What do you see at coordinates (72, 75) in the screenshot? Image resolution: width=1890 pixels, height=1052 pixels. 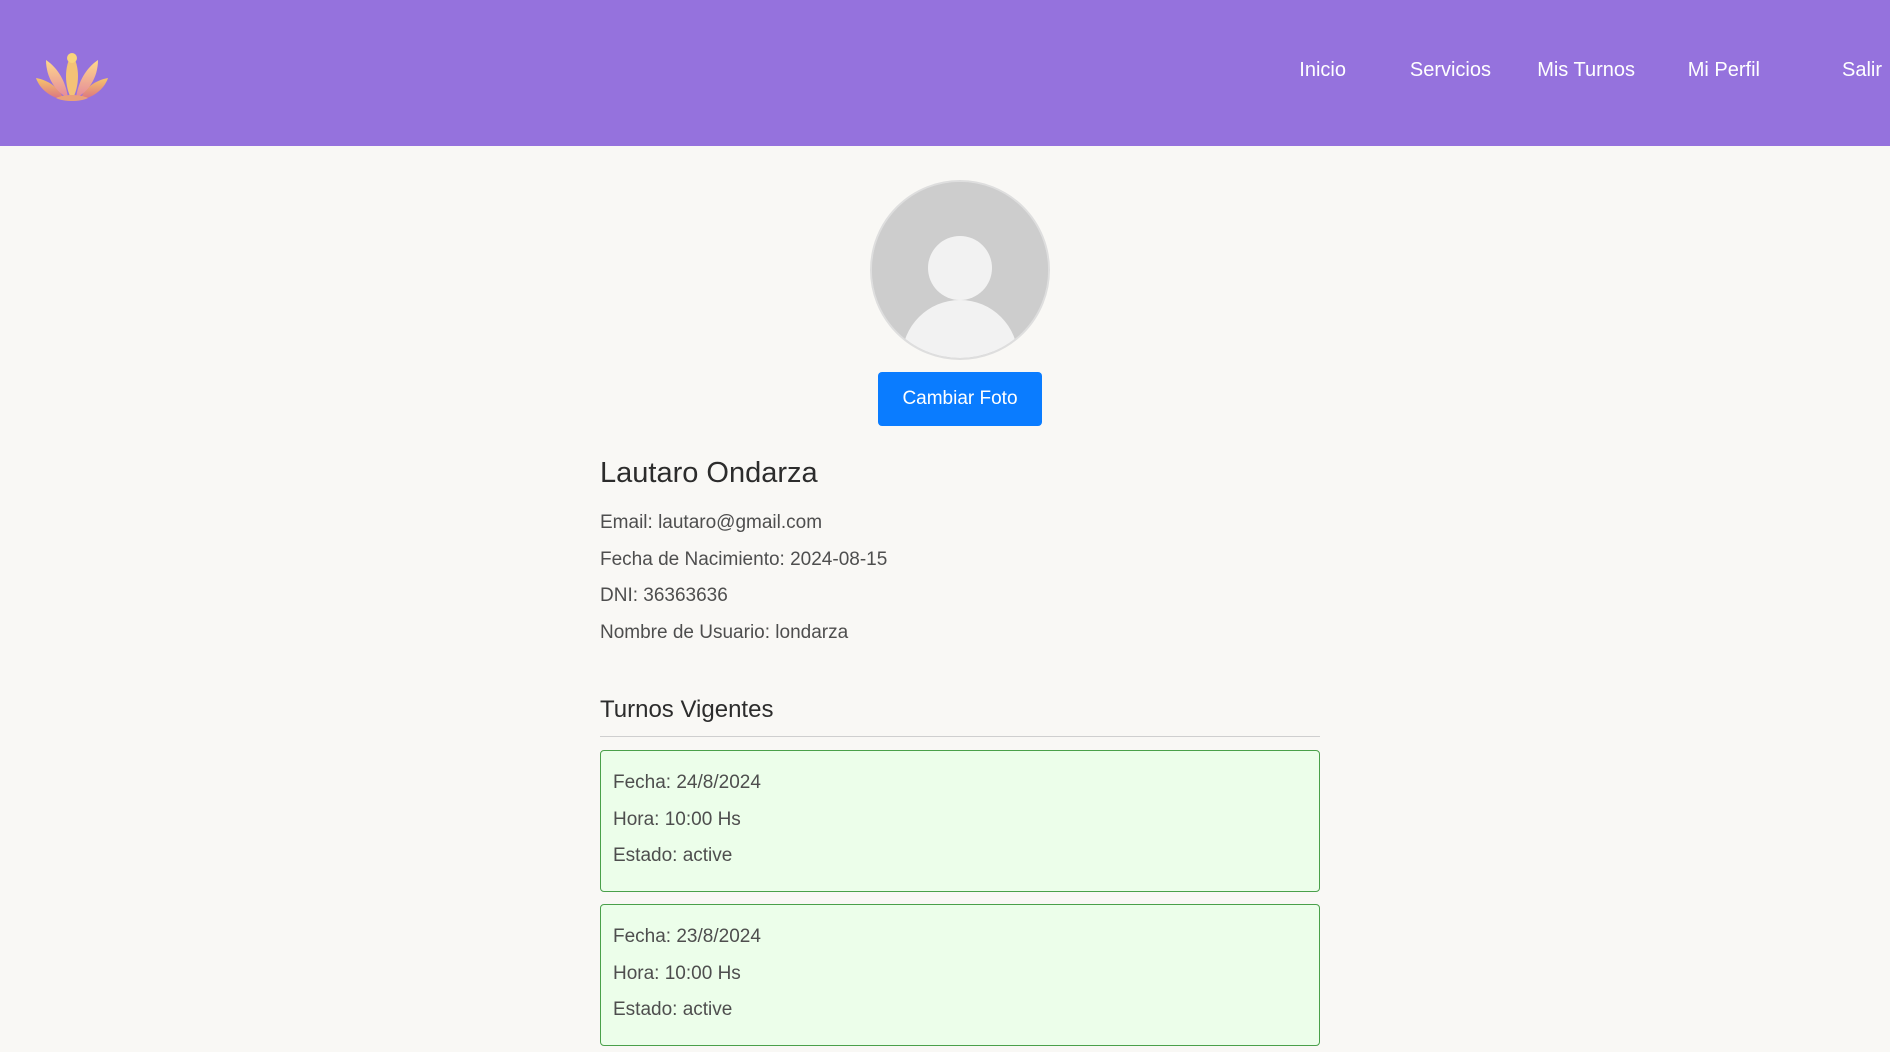 I see `lotus-logo-icon` at bounding box center [72, 75].